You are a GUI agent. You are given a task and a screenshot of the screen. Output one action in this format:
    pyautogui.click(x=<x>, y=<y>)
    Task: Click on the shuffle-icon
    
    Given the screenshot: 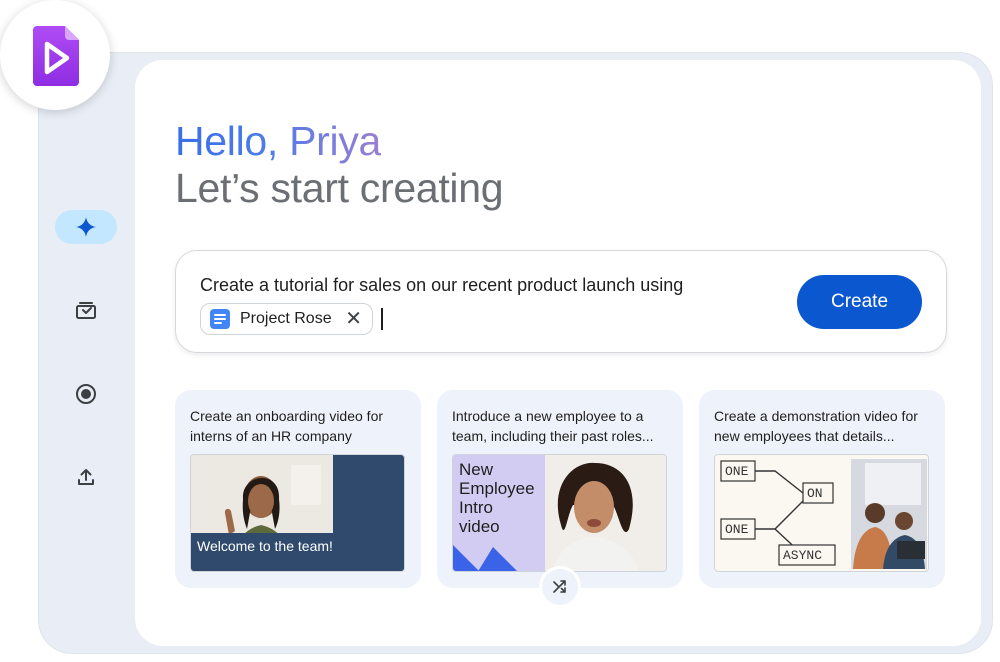 What is the action you would take?
    pyautogui.click(x=559, y=586)
    